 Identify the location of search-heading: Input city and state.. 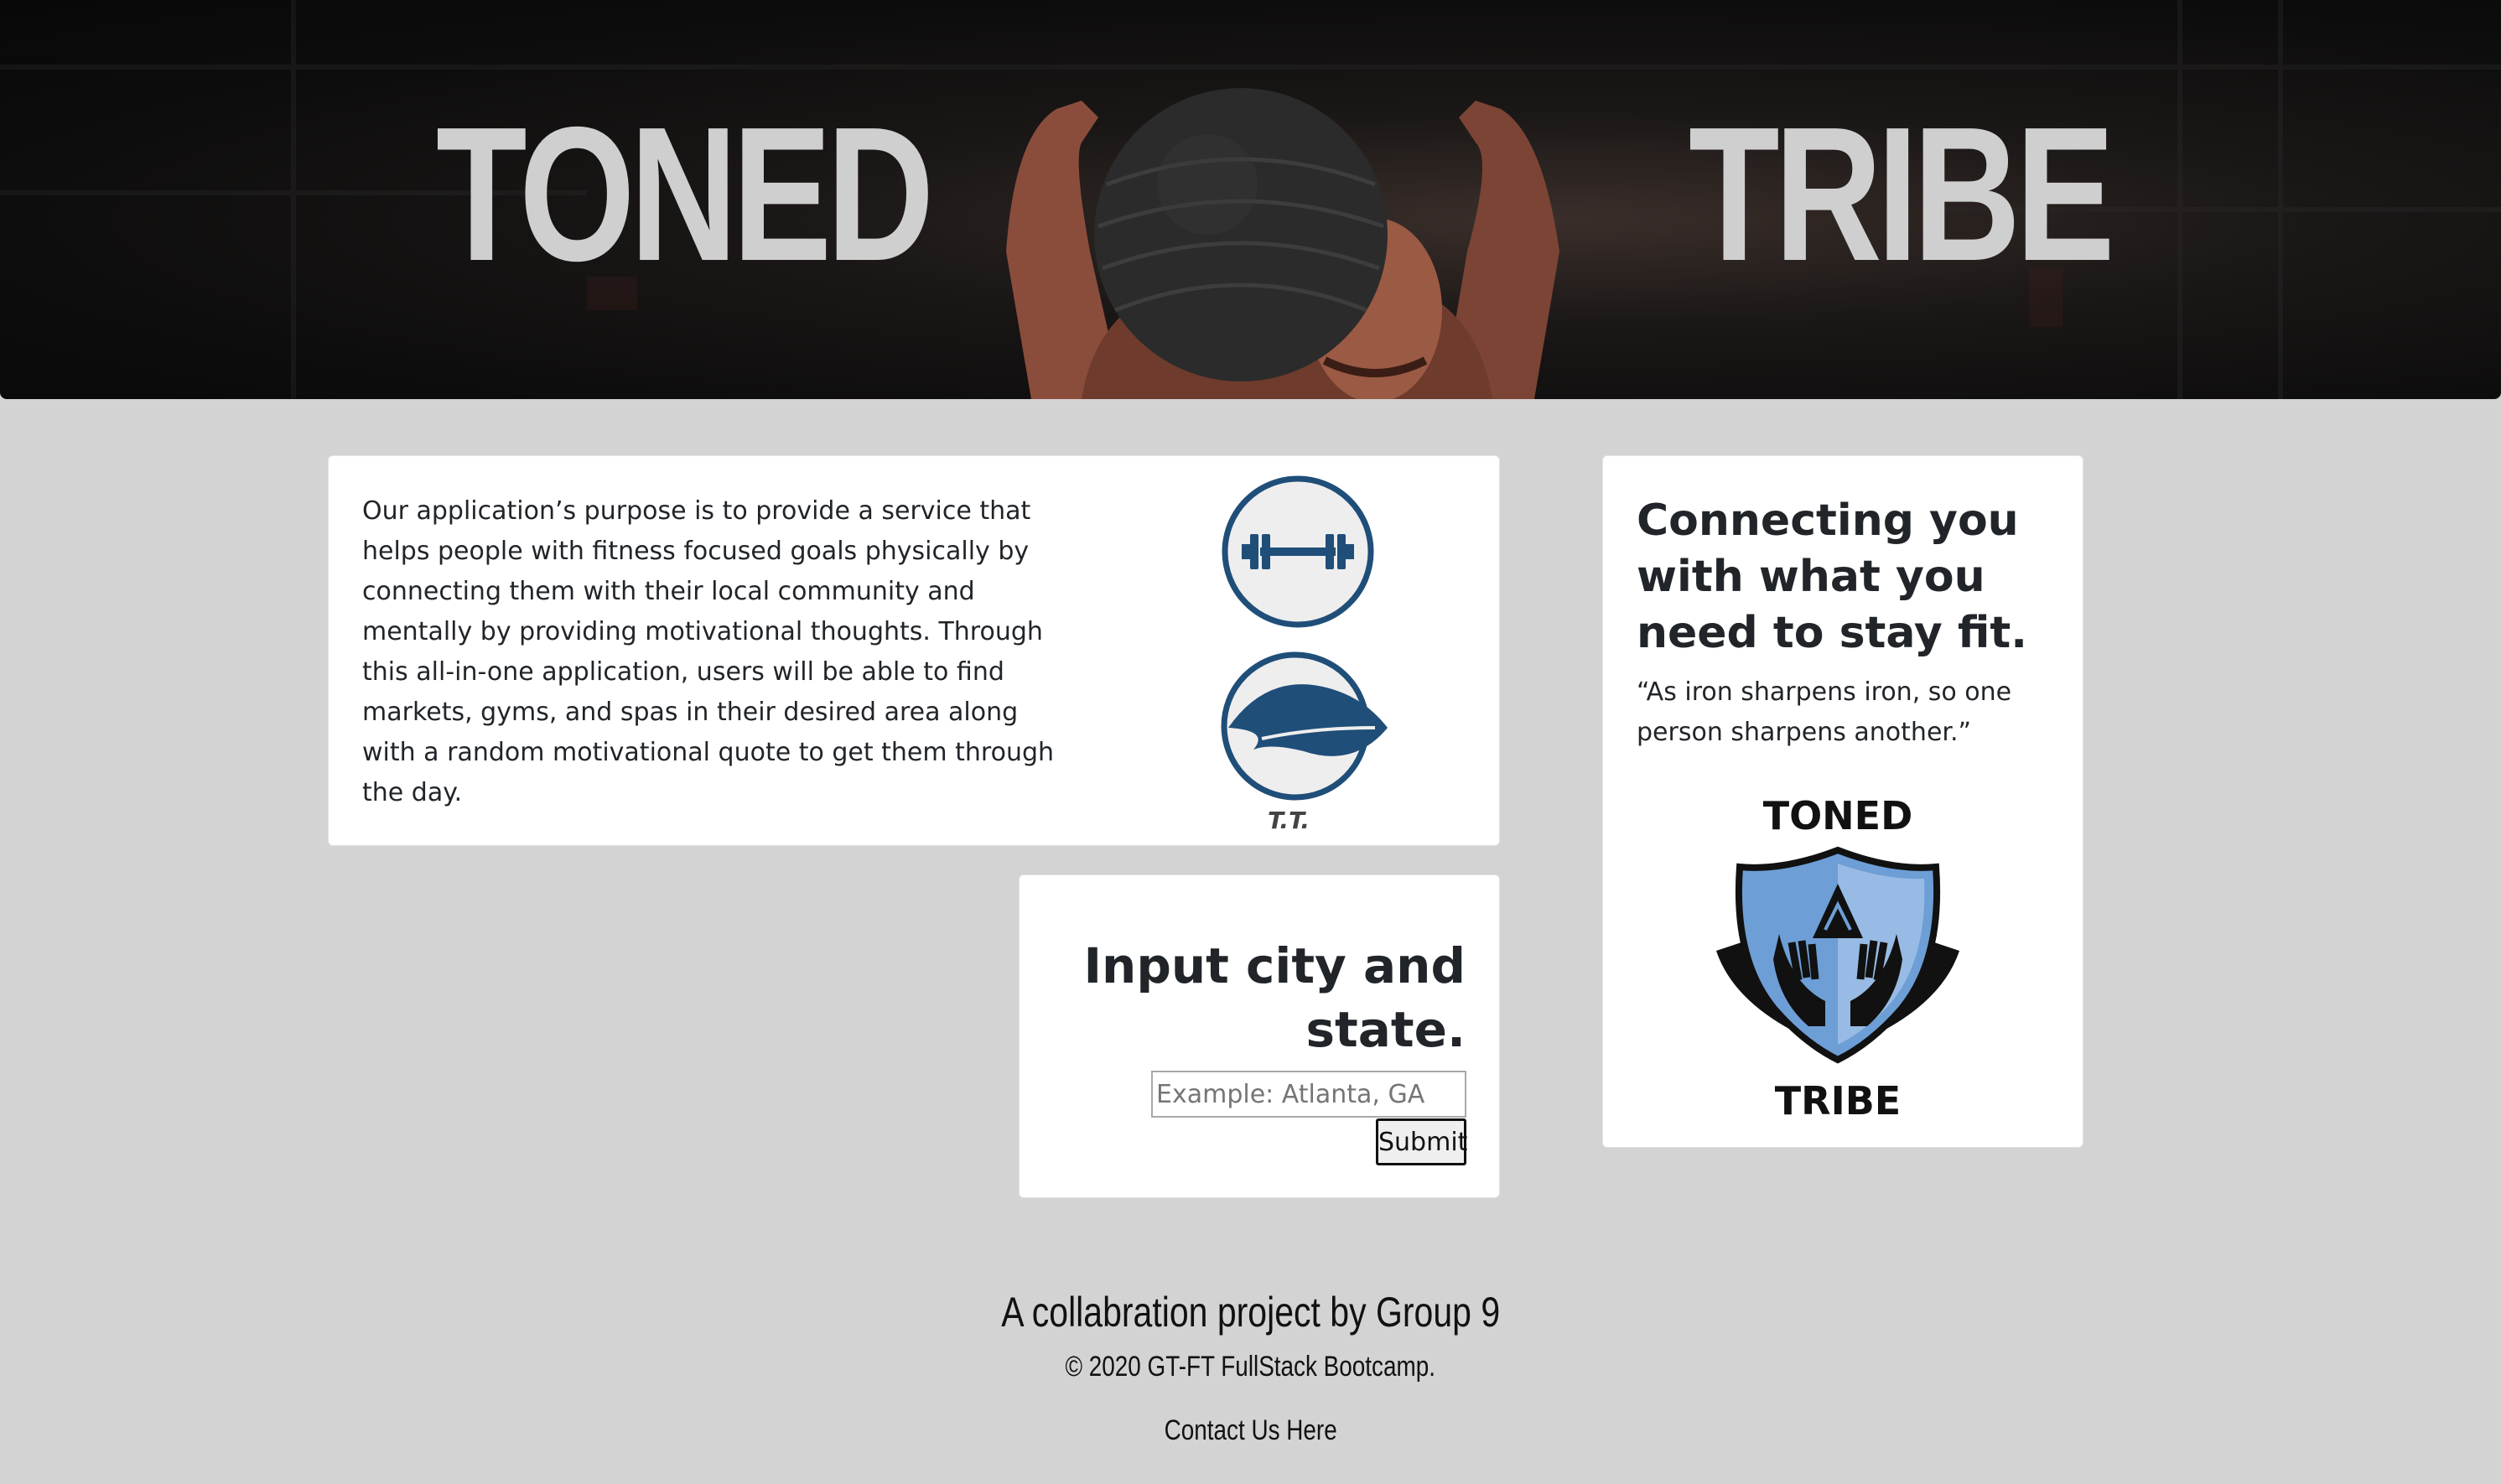
(1274, 997).